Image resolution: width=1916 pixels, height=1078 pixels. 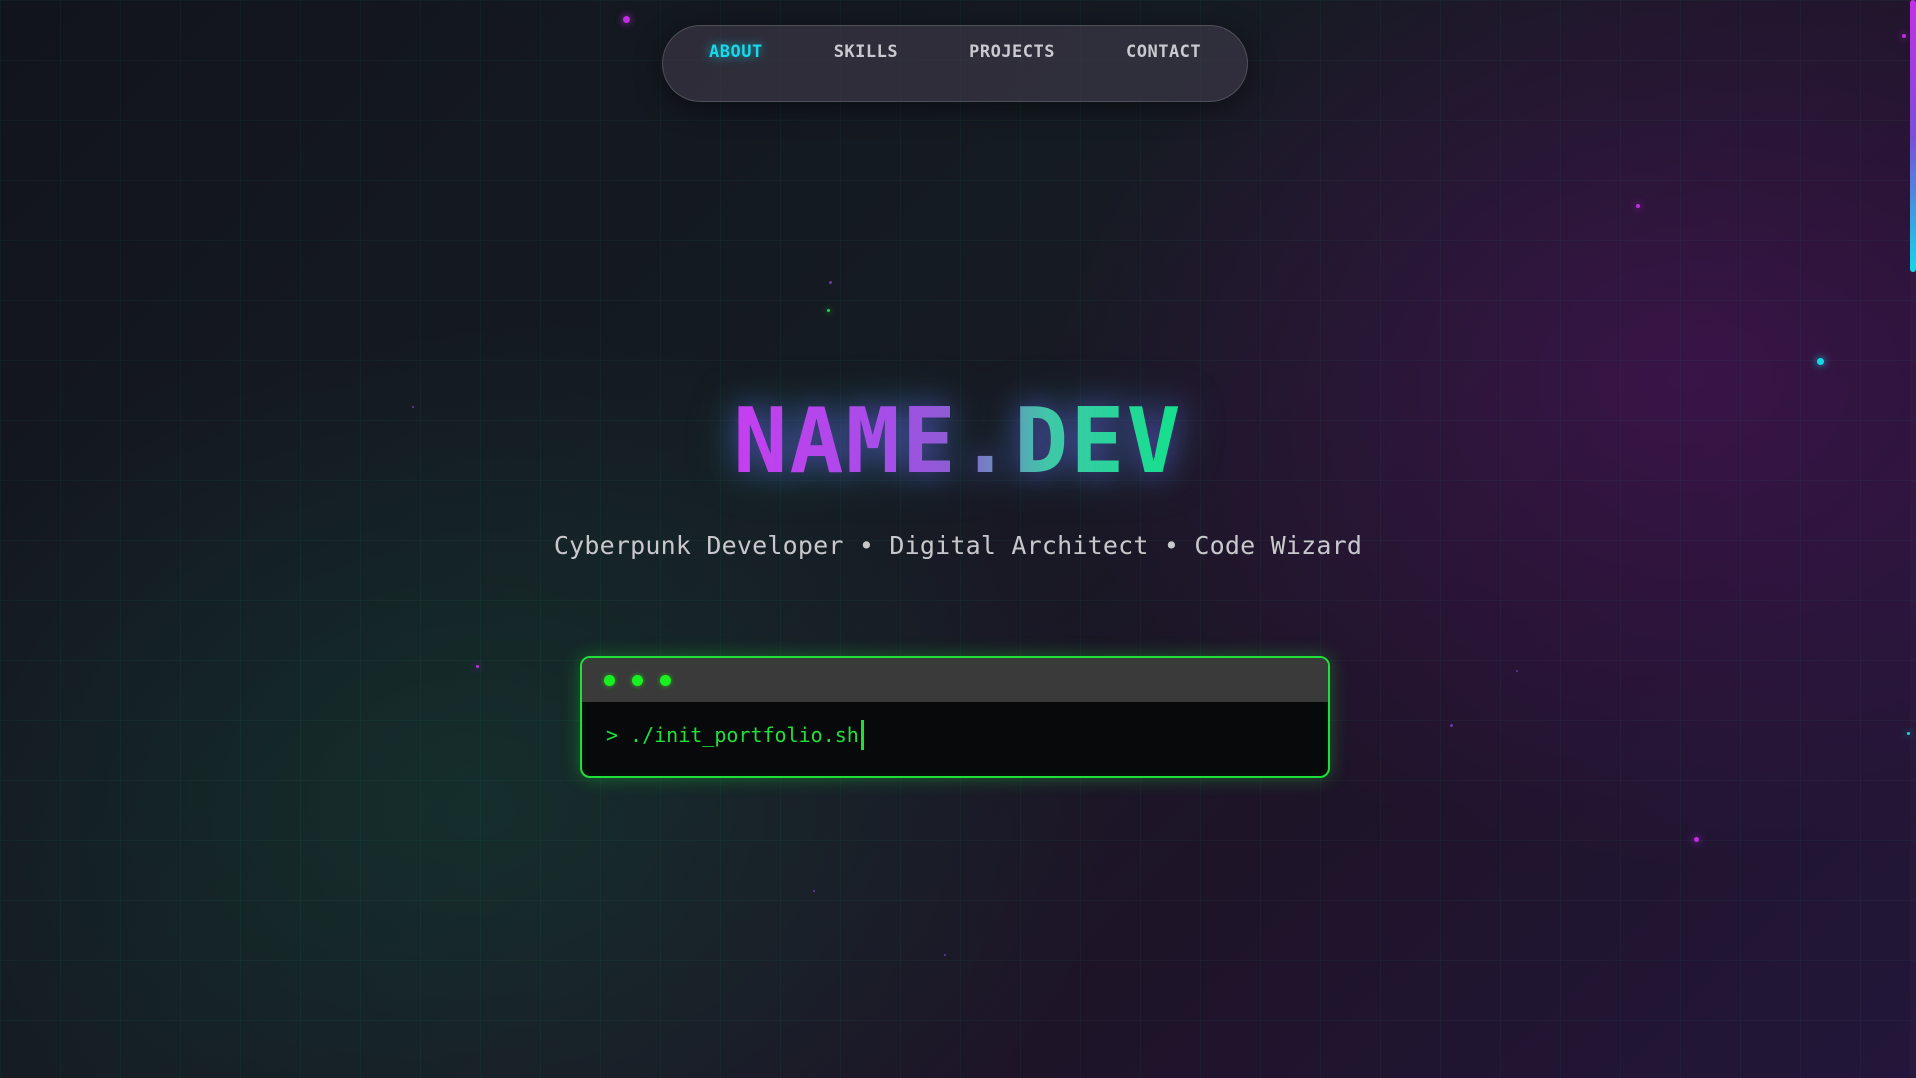 I want to click on nav-skills: SKILLS, so click(x=866, y=52).